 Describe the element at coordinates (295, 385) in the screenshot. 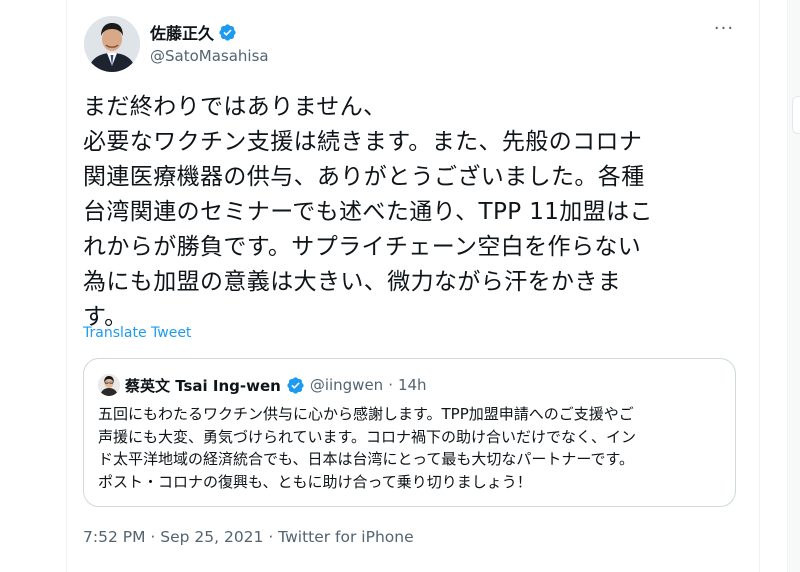

I see `quoted-verified-badge-icon` at that location.